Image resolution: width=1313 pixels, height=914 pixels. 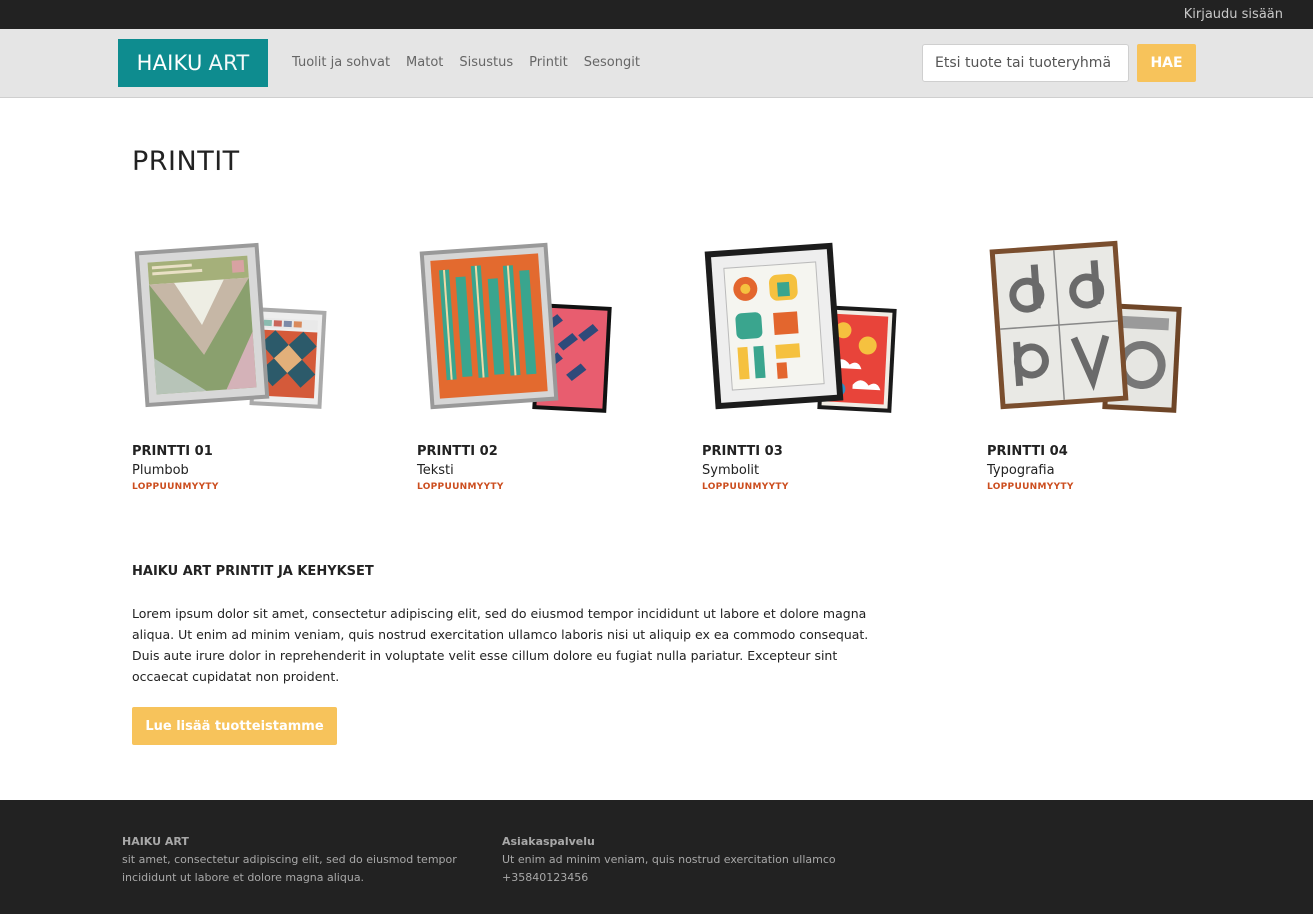 I want to click on nav-item-sesongit: Sesongit, so click(x=612, y=62).